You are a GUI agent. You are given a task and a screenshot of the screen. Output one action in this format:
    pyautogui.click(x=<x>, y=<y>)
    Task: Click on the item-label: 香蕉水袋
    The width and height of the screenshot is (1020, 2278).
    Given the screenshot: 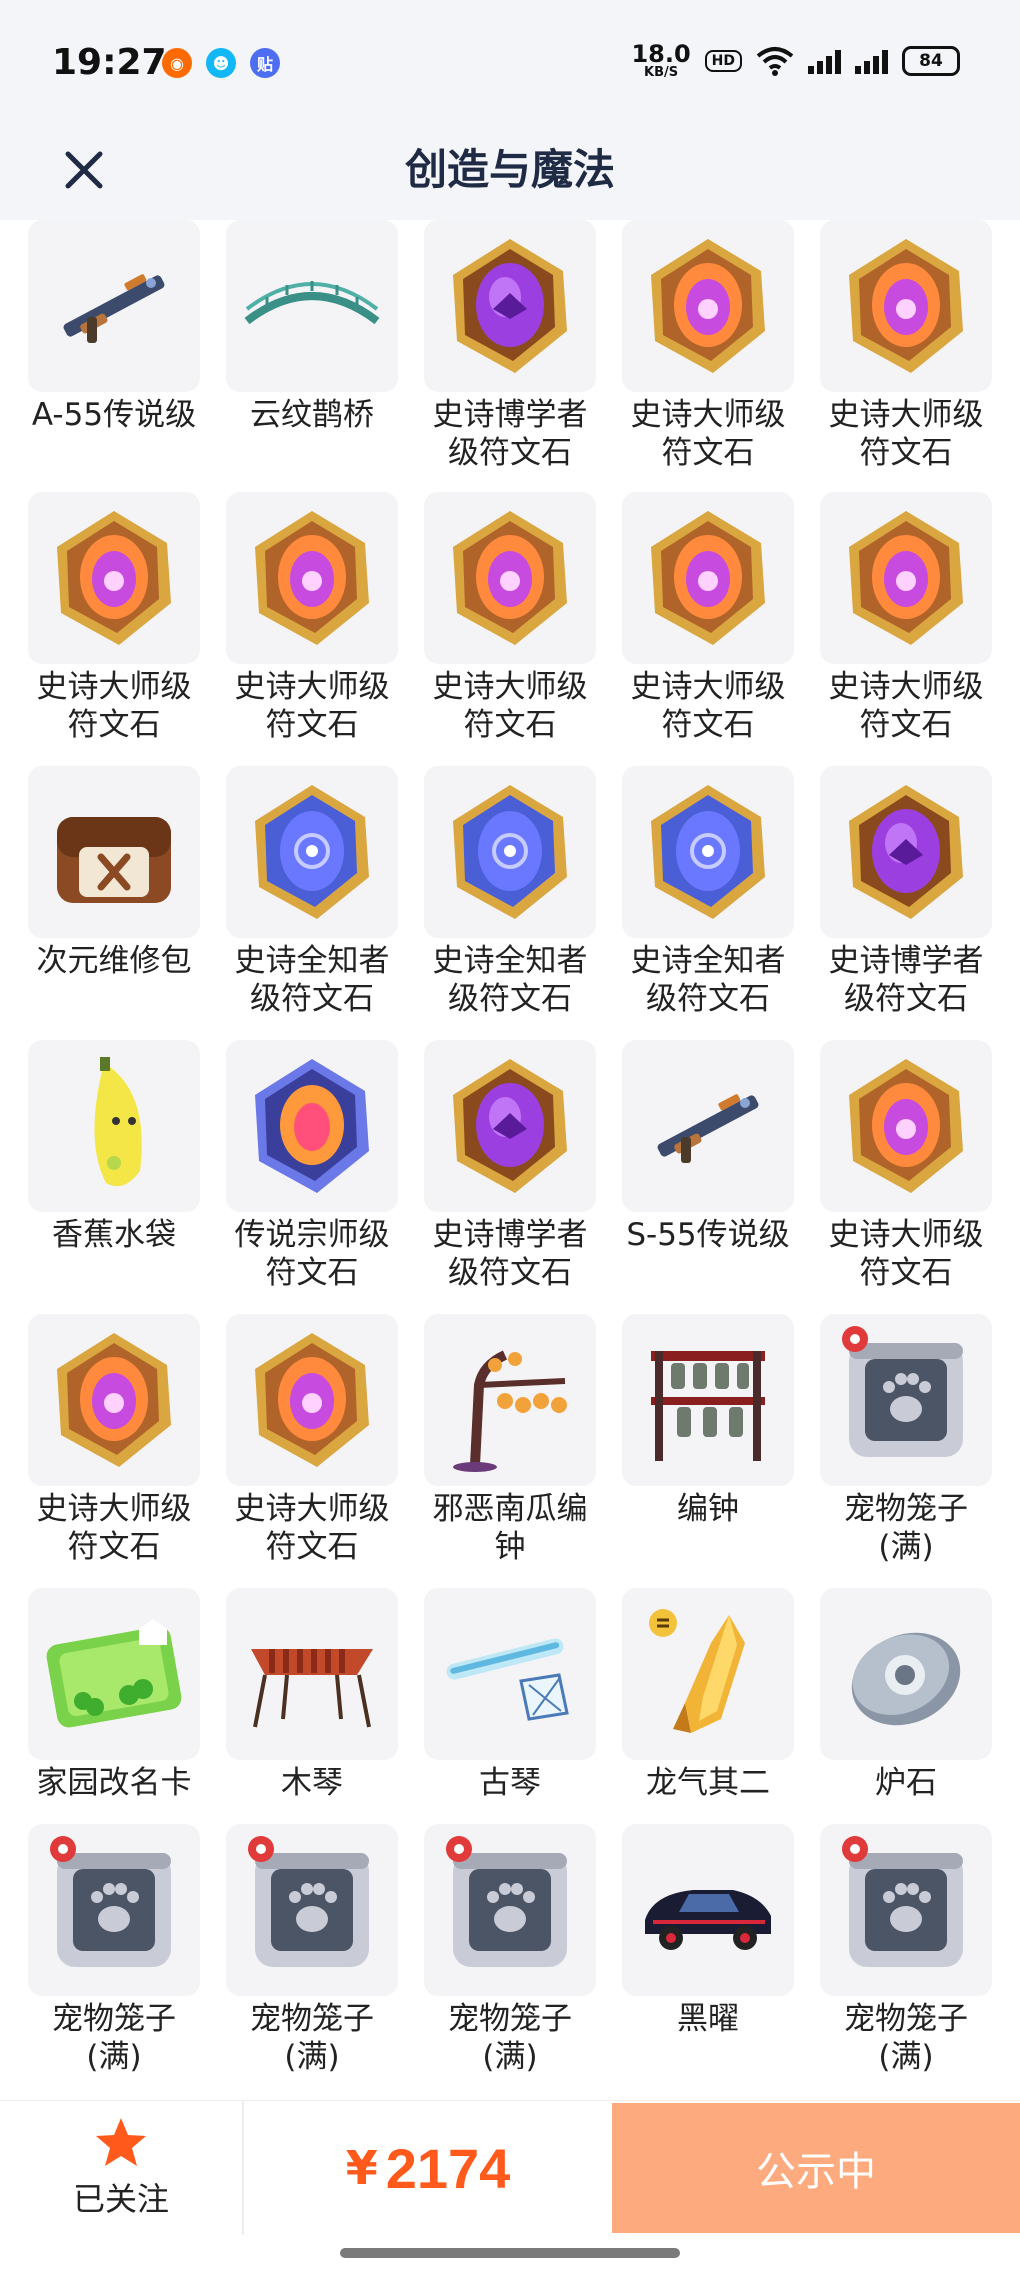 What is the action you would take?
    pyautogui.click(x=114, y=1235)
    